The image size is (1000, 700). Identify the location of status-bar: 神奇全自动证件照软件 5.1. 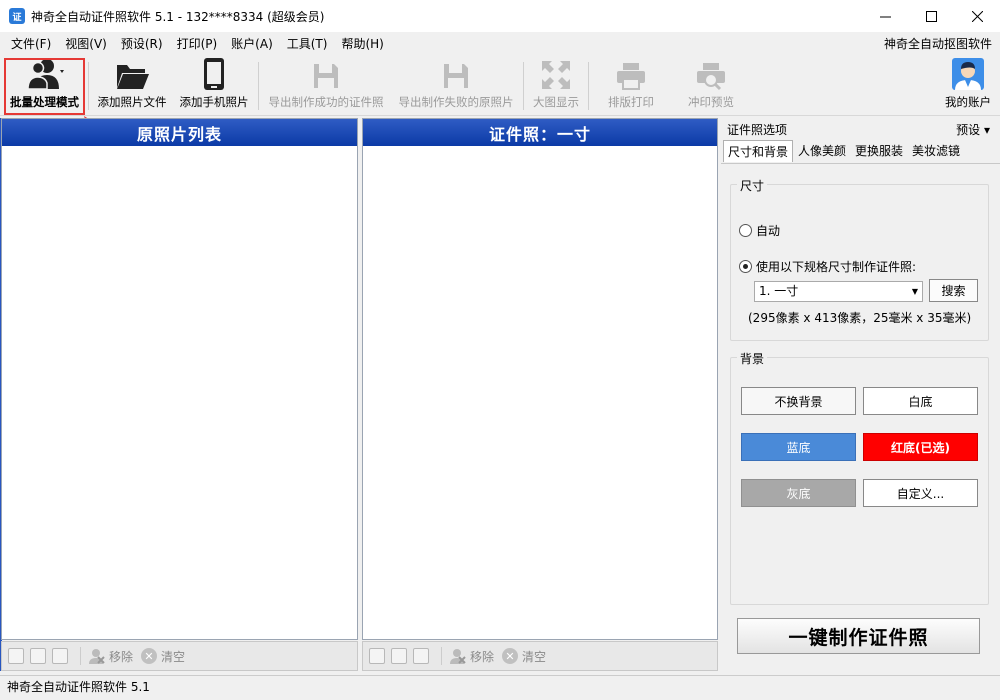
(500, 687).